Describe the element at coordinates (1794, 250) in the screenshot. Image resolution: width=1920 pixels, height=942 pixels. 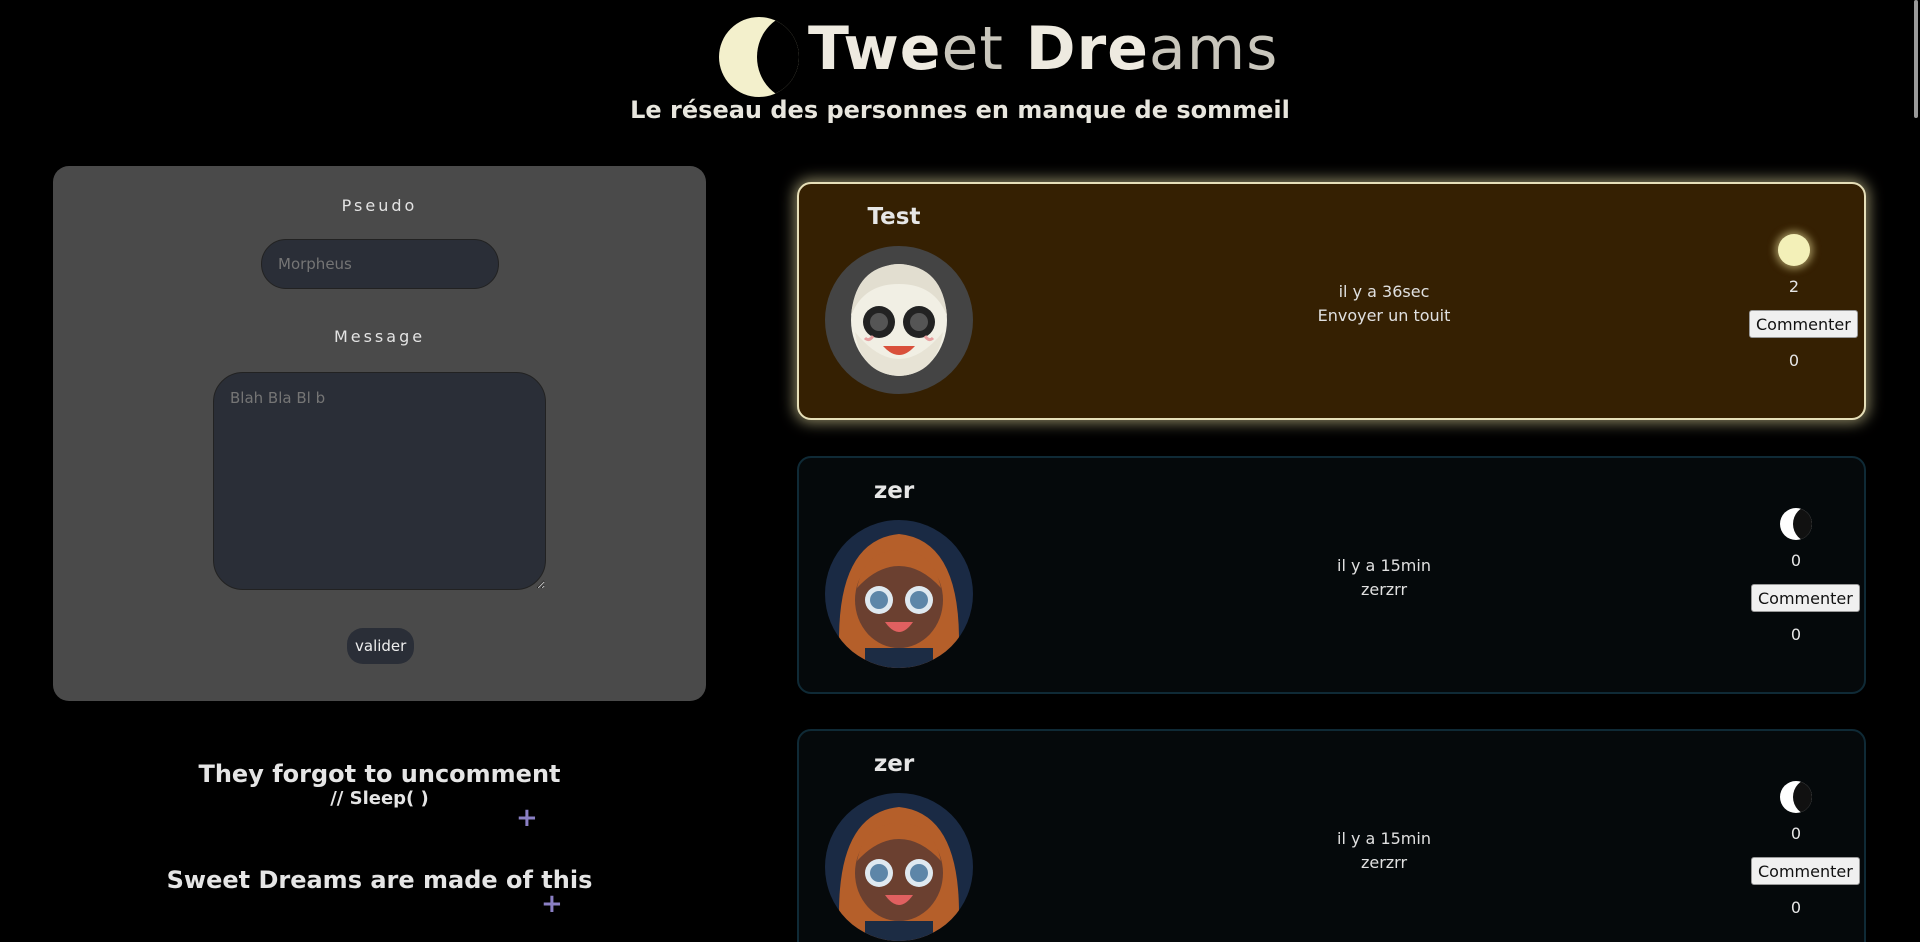
I see `full-moon-icon` at that location.